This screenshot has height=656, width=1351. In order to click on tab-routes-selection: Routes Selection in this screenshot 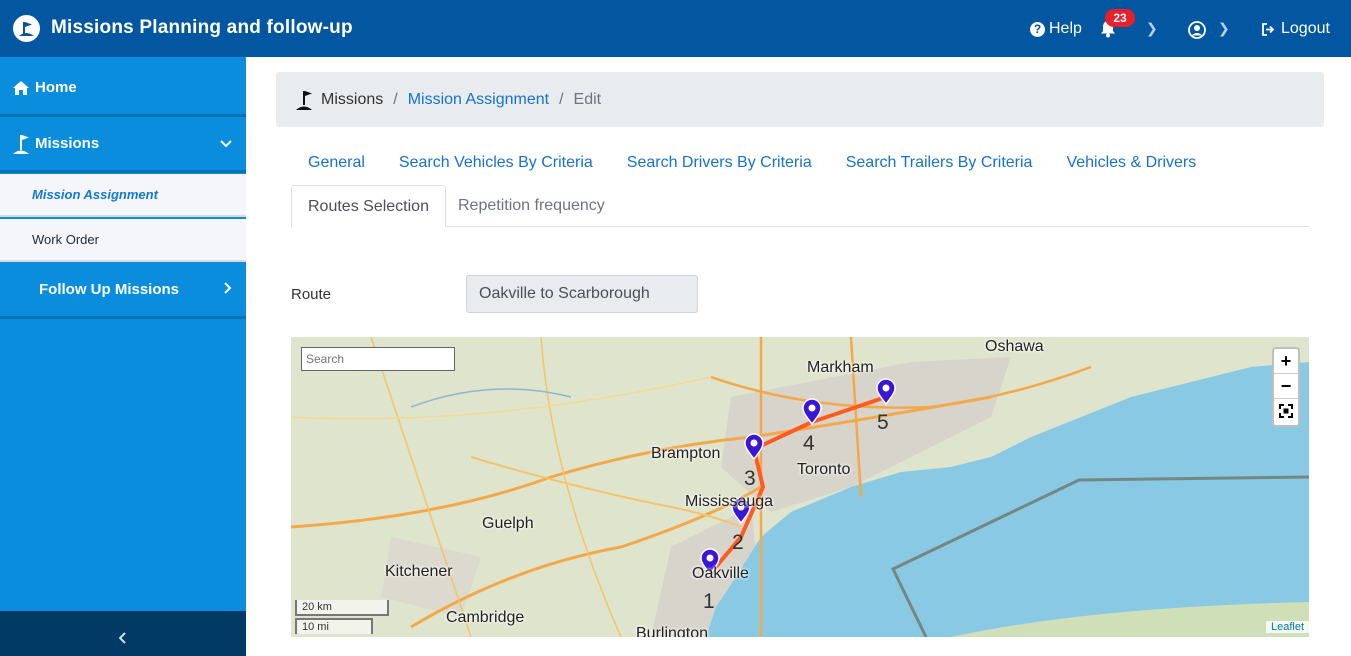, I will do `click(368, 206)`.